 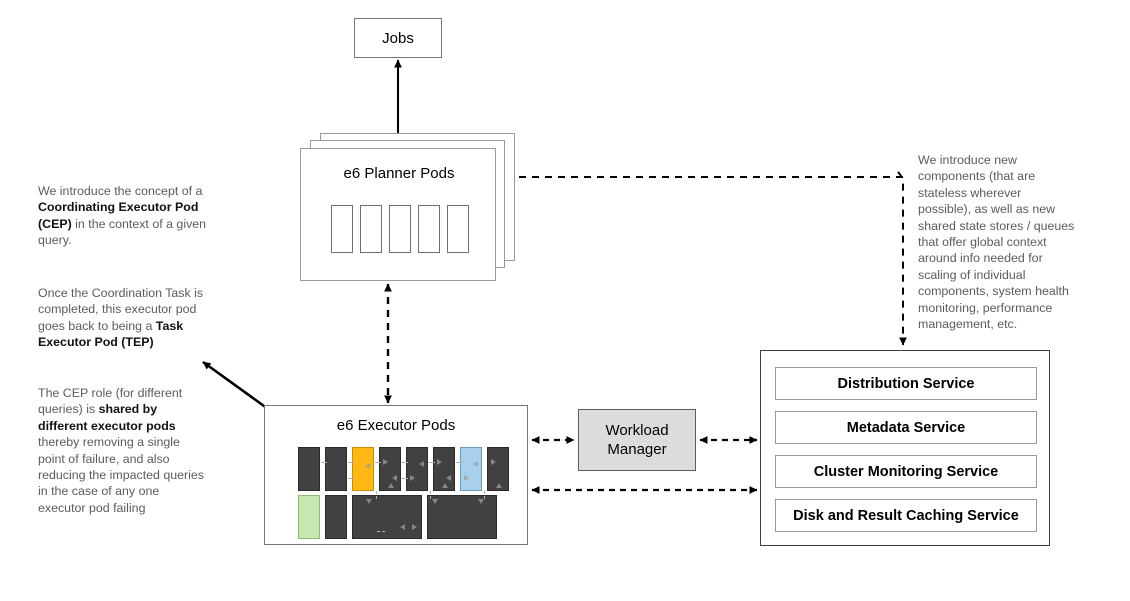 I want to click on jobs-box: Jobs, so click(x=398, y=38).